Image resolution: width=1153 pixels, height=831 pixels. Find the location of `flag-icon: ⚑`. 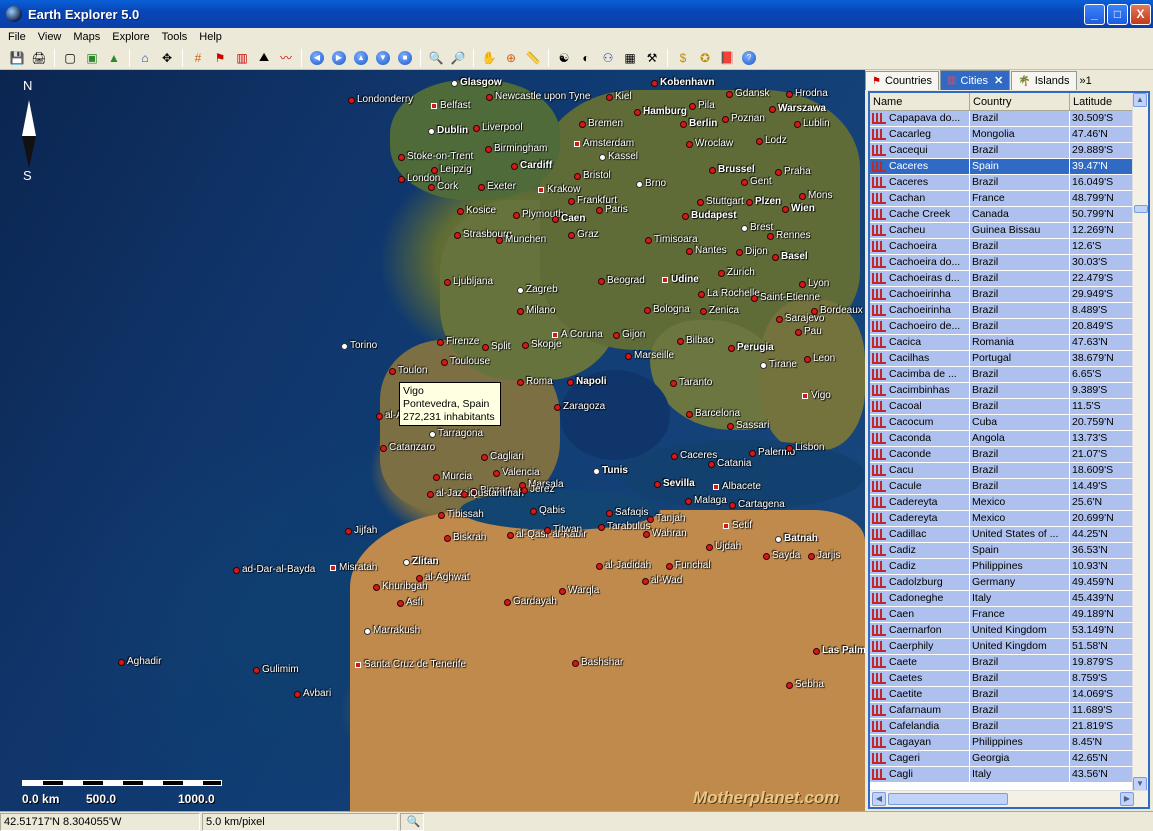

flag-icon: ⚑ is located at coordinates (220, 58).